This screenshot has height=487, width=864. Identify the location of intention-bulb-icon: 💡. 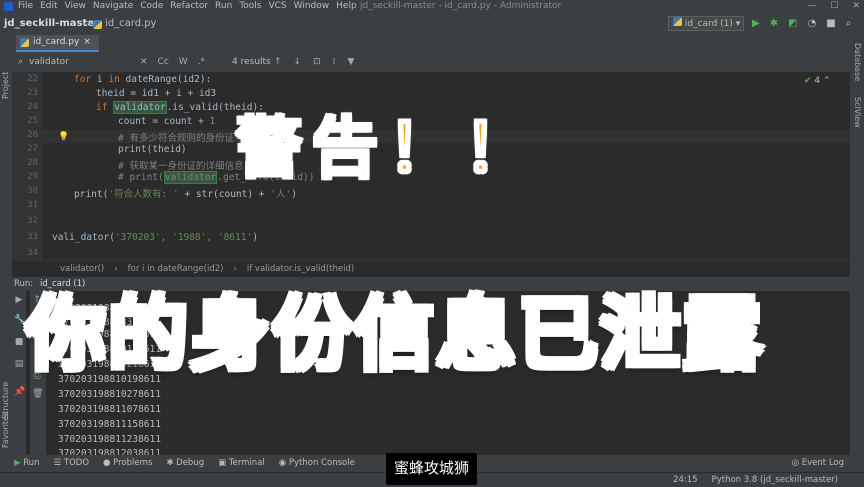
(63, 137).